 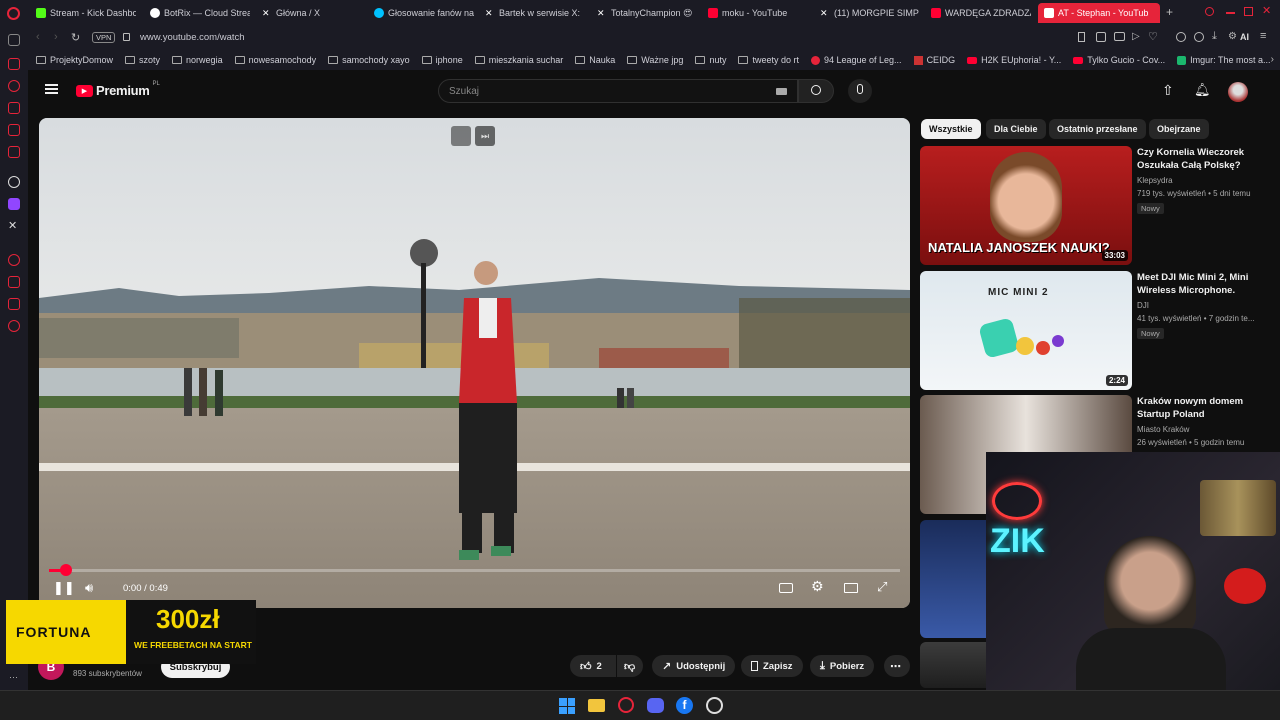 What do you see at coordinates (1202, 90) in the screenshot?
I see `notifications-bell-icon: 🔔︎` at bounding box center [1202, 90].